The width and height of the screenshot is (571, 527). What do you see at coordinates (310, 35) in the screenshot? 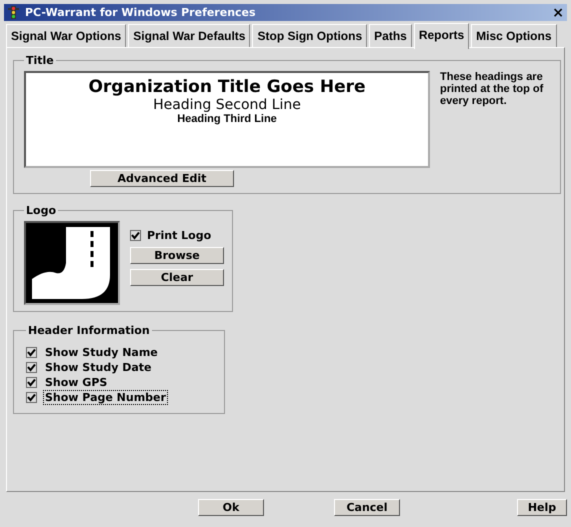
I see `tab: Stop Sign Options` at bounding box center [310, 35].